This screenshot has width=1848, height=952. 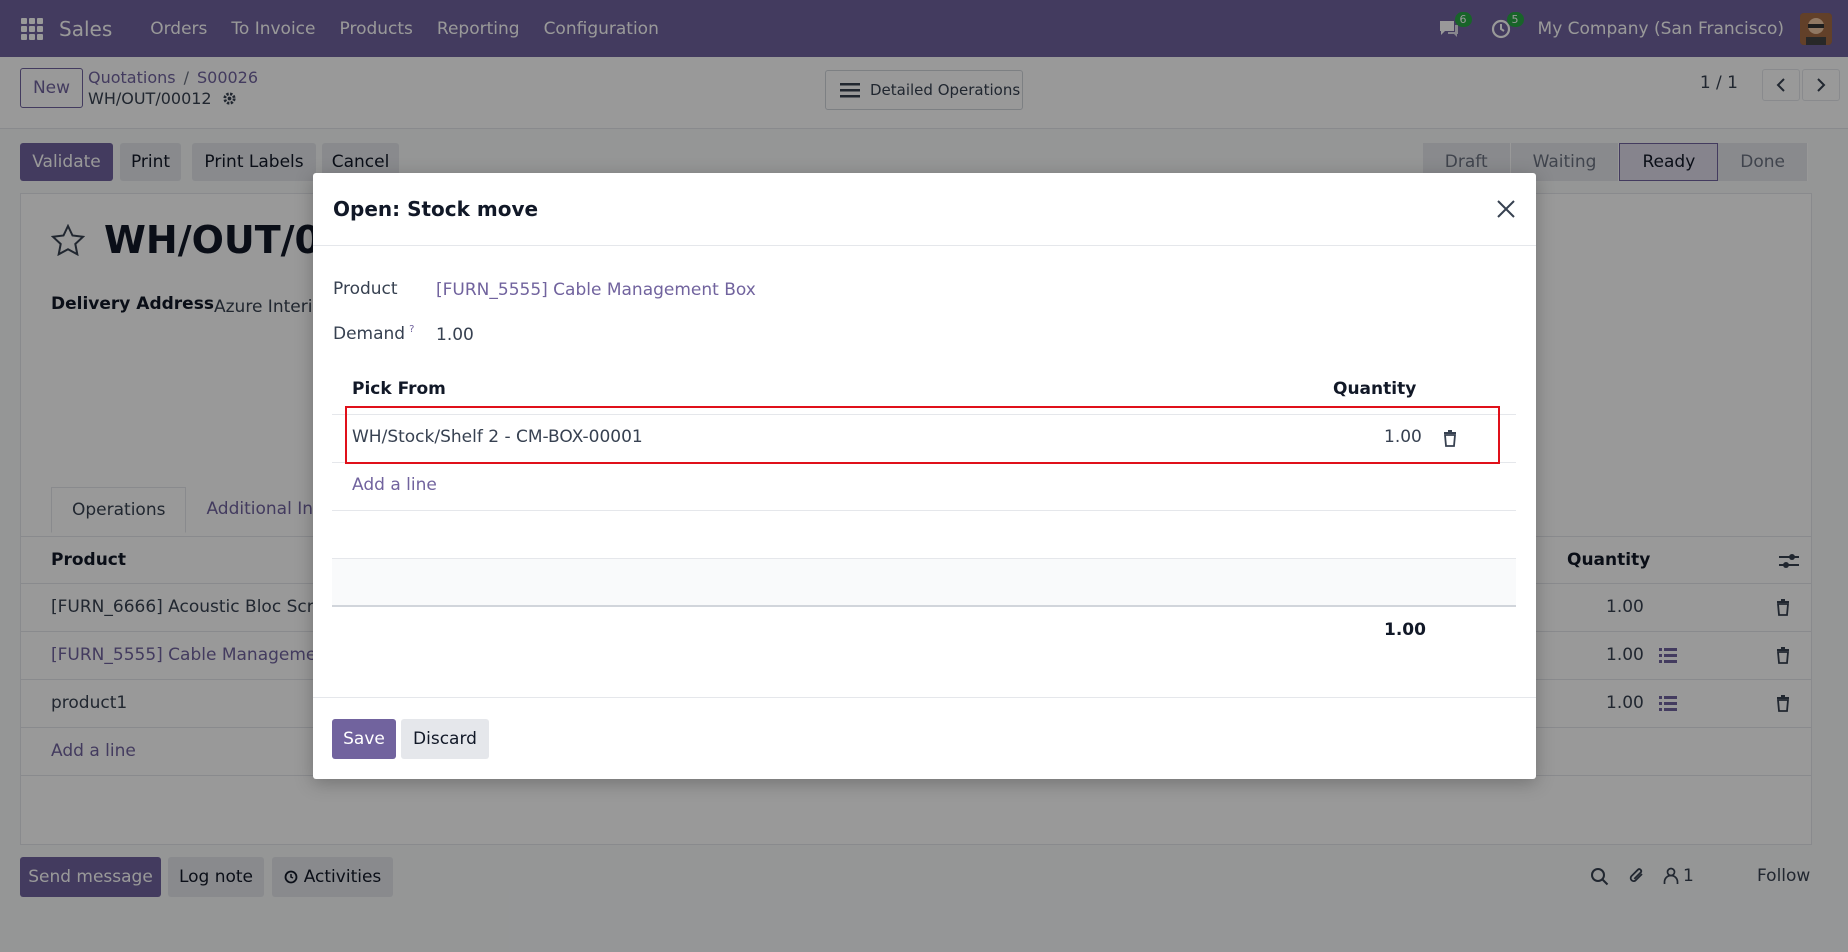 What do you see at coordinates (455, 335) in the screenshot?
I see `demand-value: 1.00` at bounding box center [455, 335].